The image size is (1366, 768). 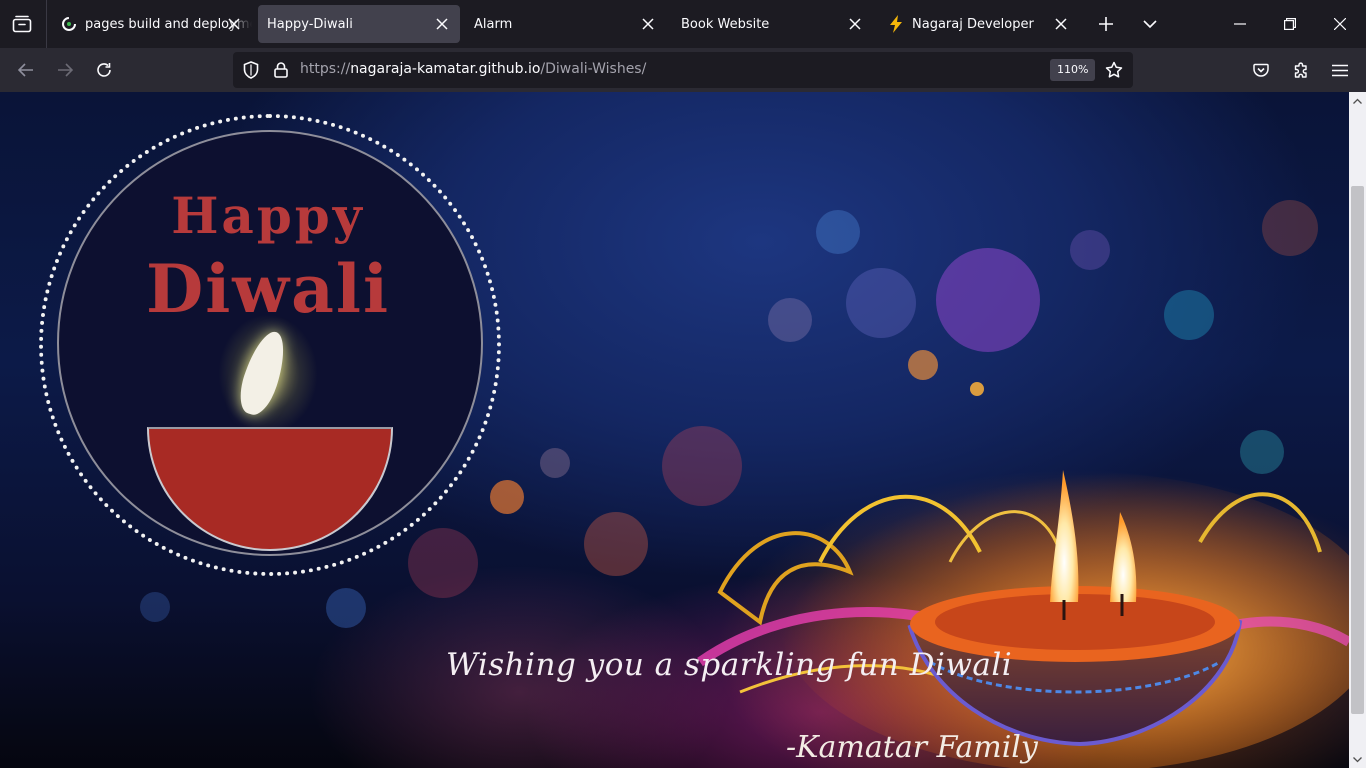 What do you see at coordinates (1340, 24) in the screenshot?
I see `close-window-icon` at bounding box center [1340, 24].